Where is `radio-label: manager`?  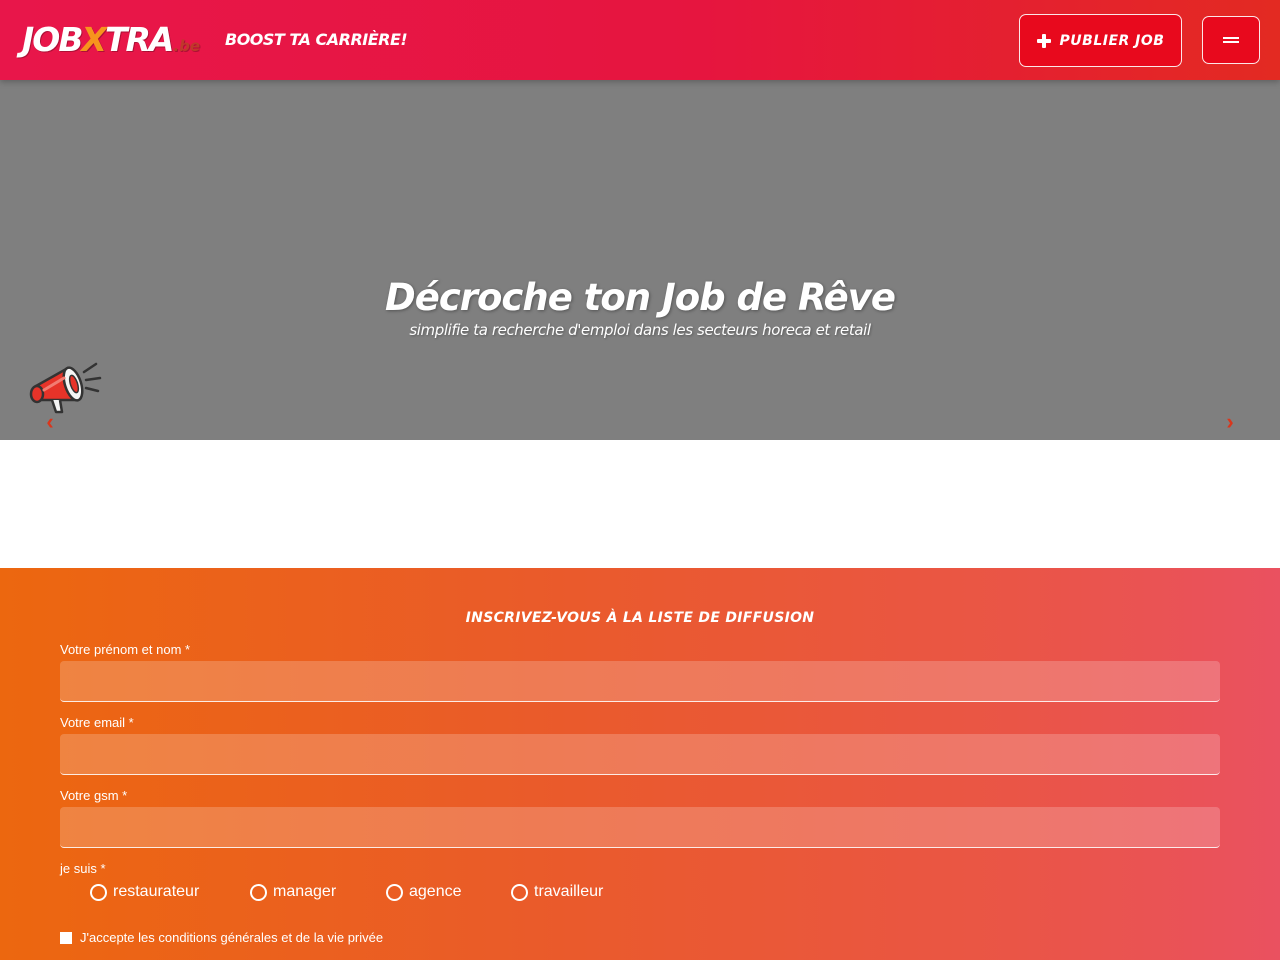 radio-label: manager is located at coordinates (305, 891).